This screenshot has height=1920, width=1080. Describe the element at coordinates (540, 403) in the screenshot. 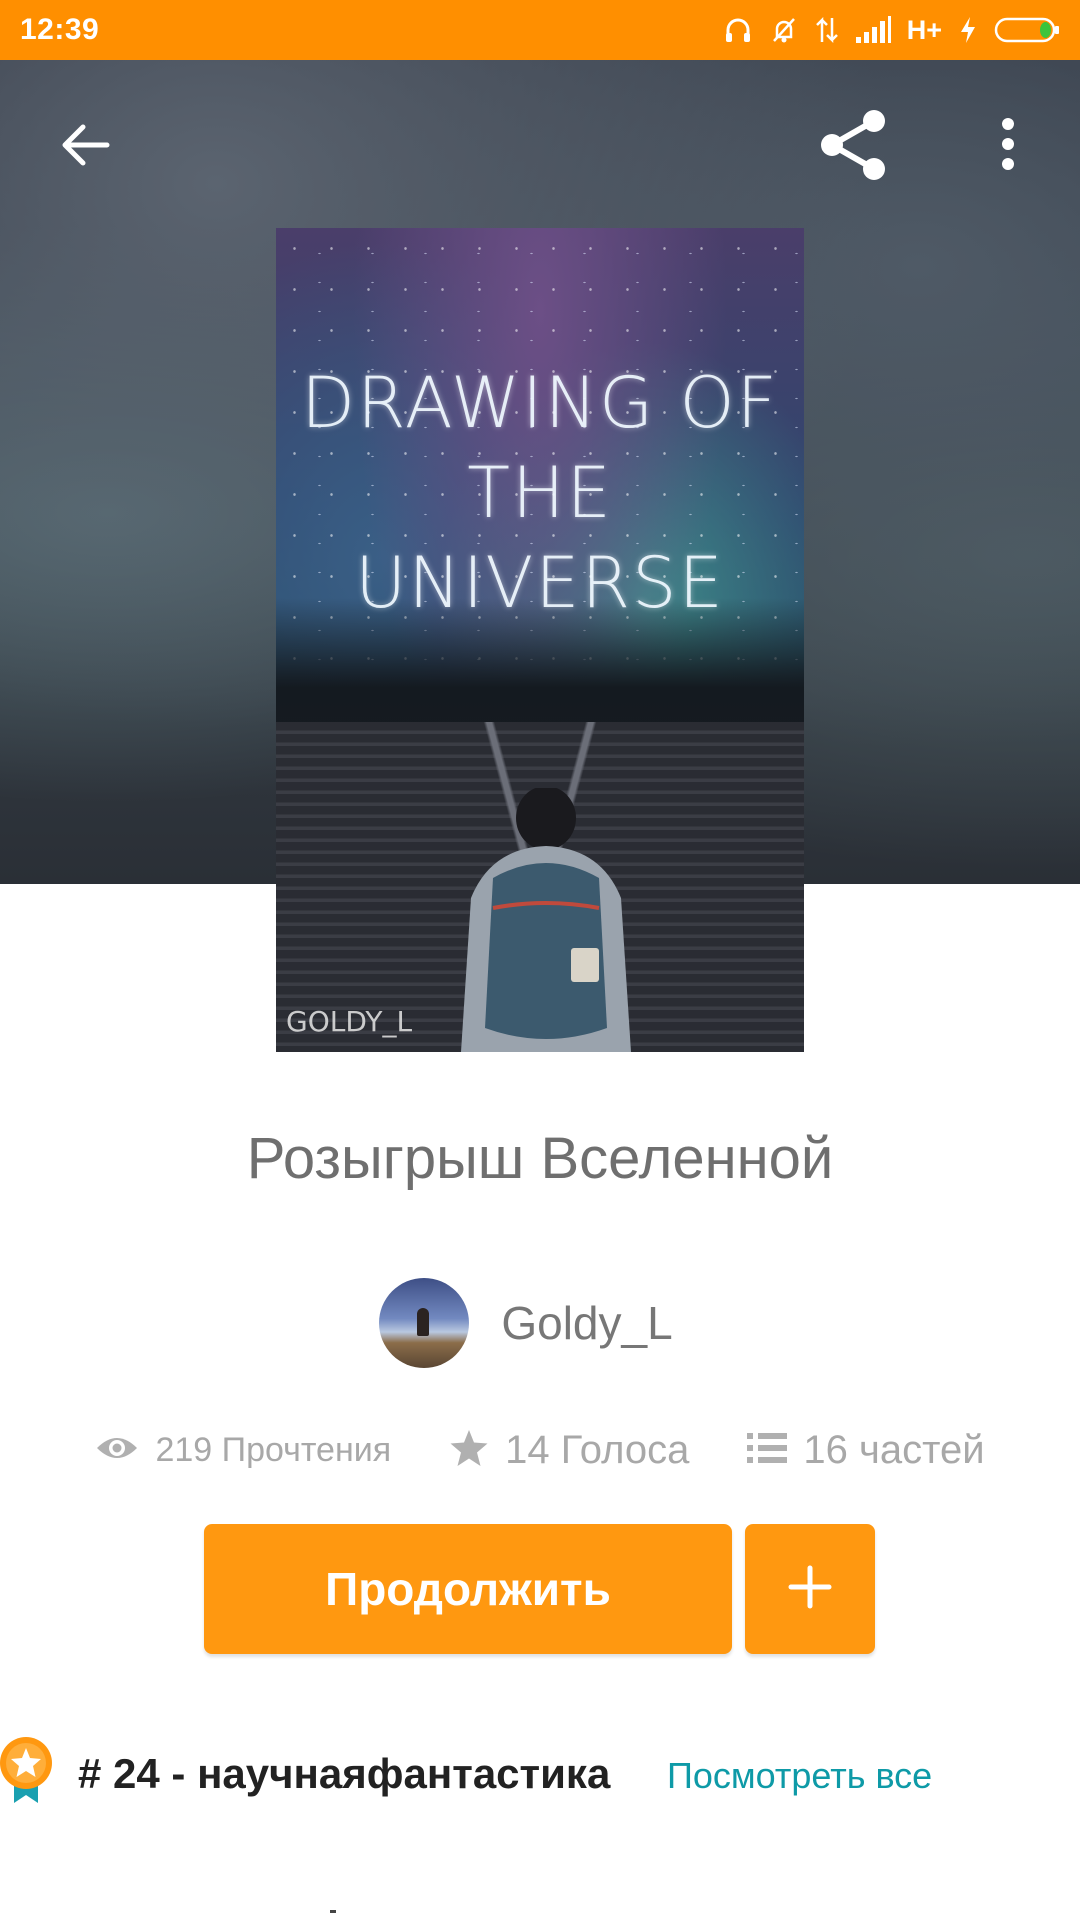

I see `cover-title-line1: DRAWING OF` at that location.